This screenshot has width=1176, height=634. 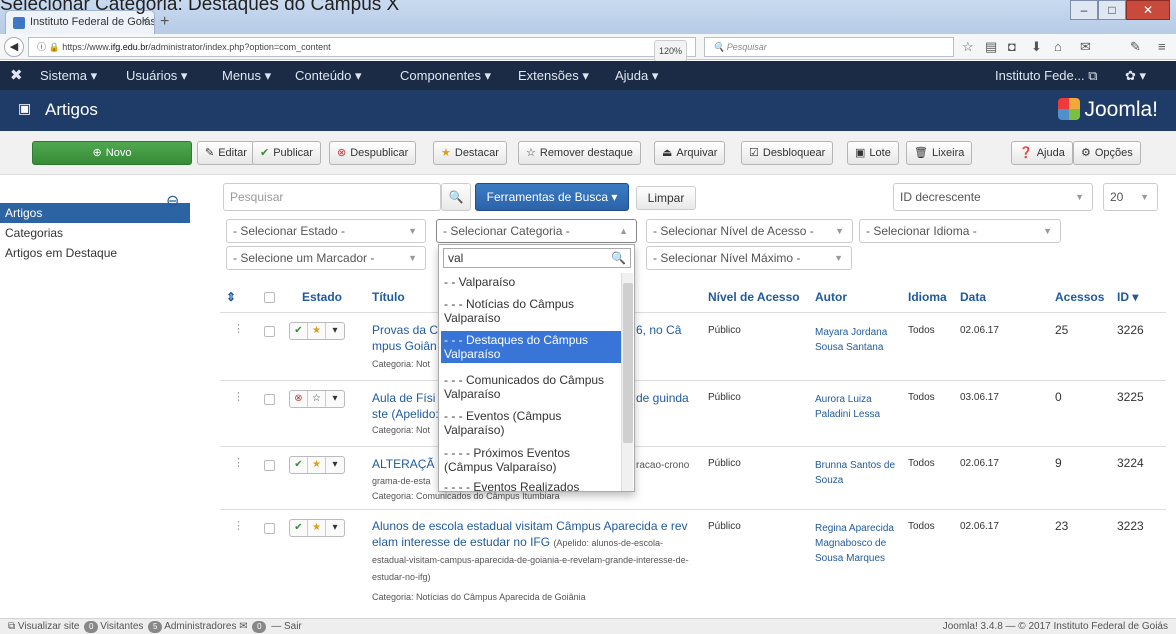 What do you see at coordinates (1162, 46) in the screenshot?
I see `menu-icon: ≡` at bounding box center [1162, 46].